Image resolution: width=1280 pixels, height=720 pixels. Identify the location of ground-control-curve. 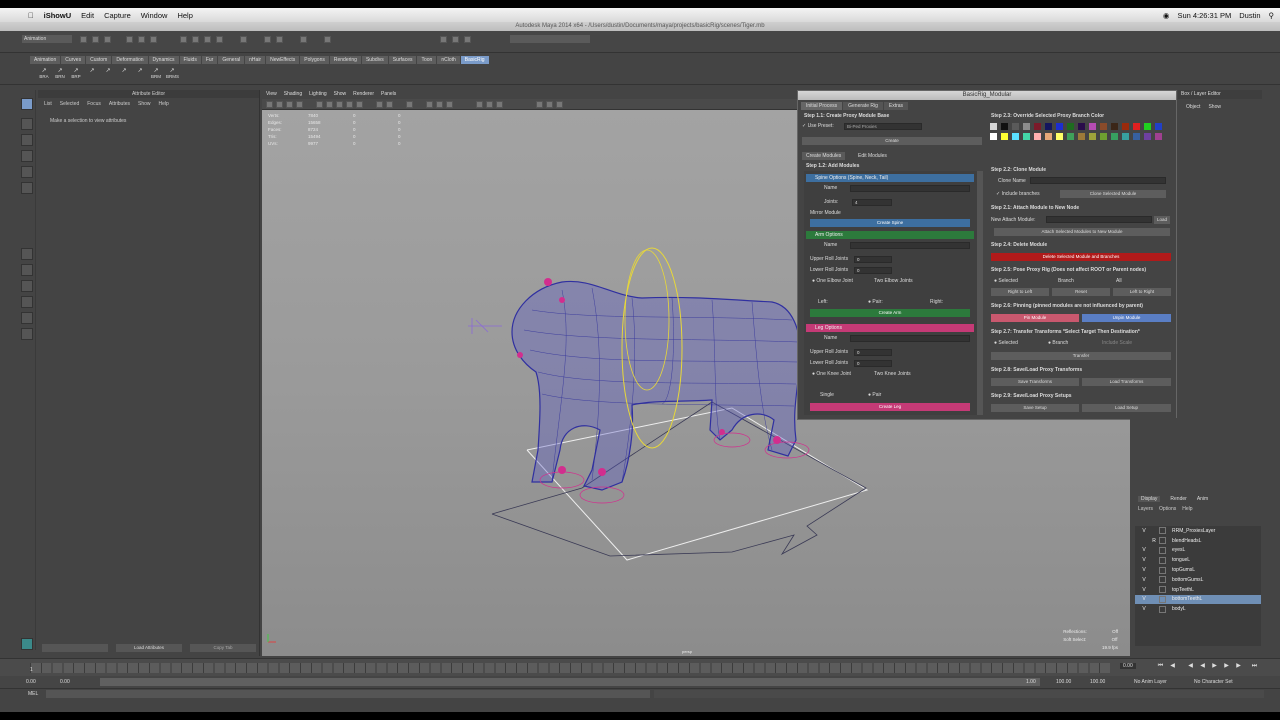
(697, 484).